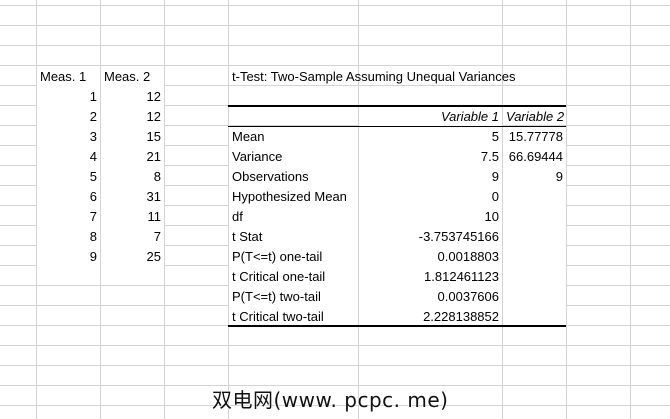  I want to click on stat-label: t Critical one-tail, so click(293, 276).